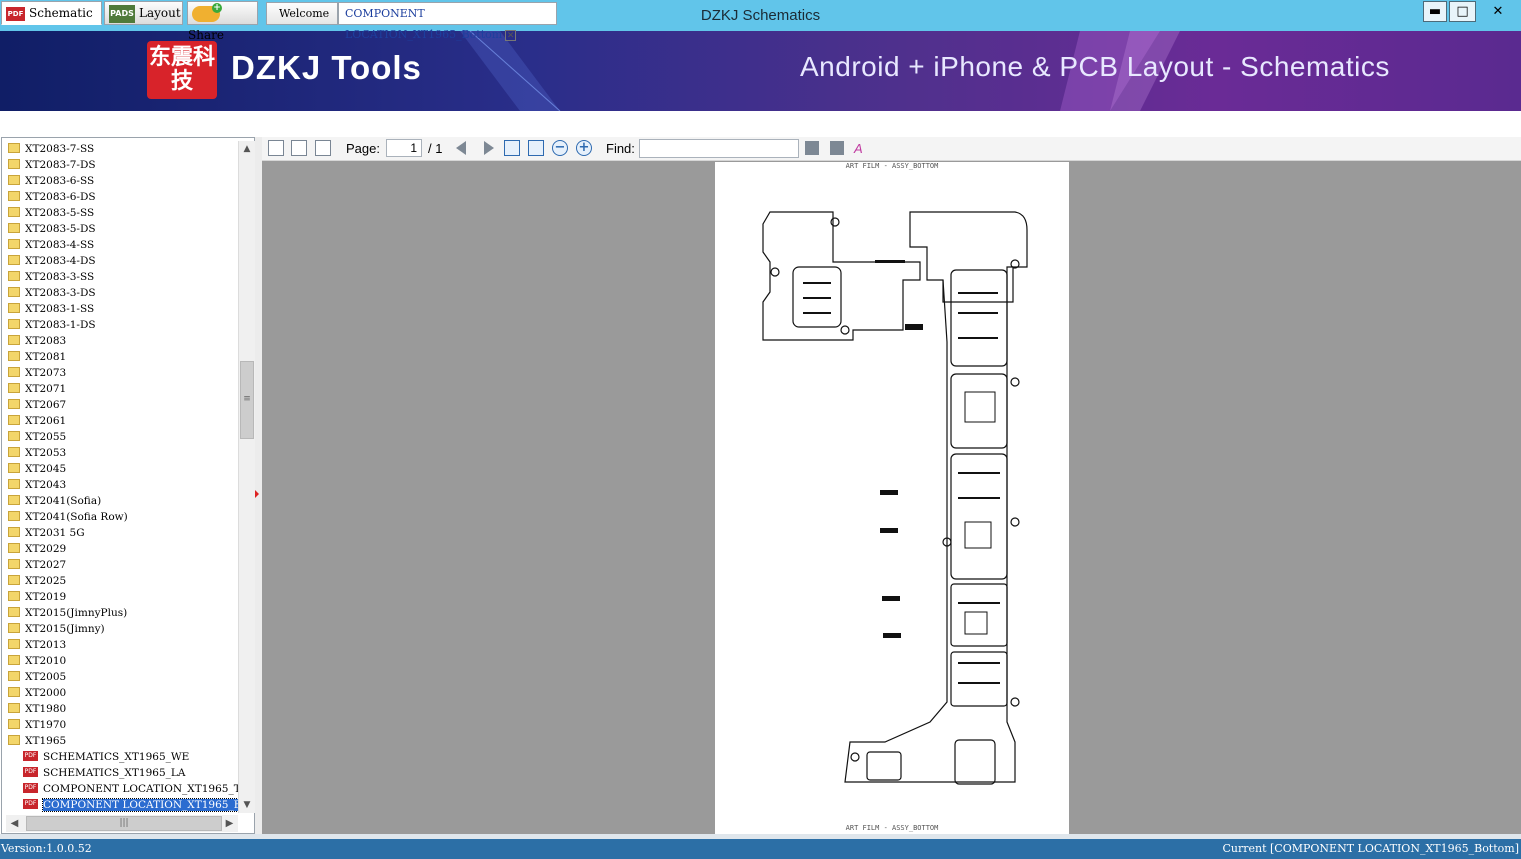 The image size is (1521, 859). Describe the element at coordinates (60, 165) in the screenshot. I see `tree-item-label: XT2083-7-DS` at that location.